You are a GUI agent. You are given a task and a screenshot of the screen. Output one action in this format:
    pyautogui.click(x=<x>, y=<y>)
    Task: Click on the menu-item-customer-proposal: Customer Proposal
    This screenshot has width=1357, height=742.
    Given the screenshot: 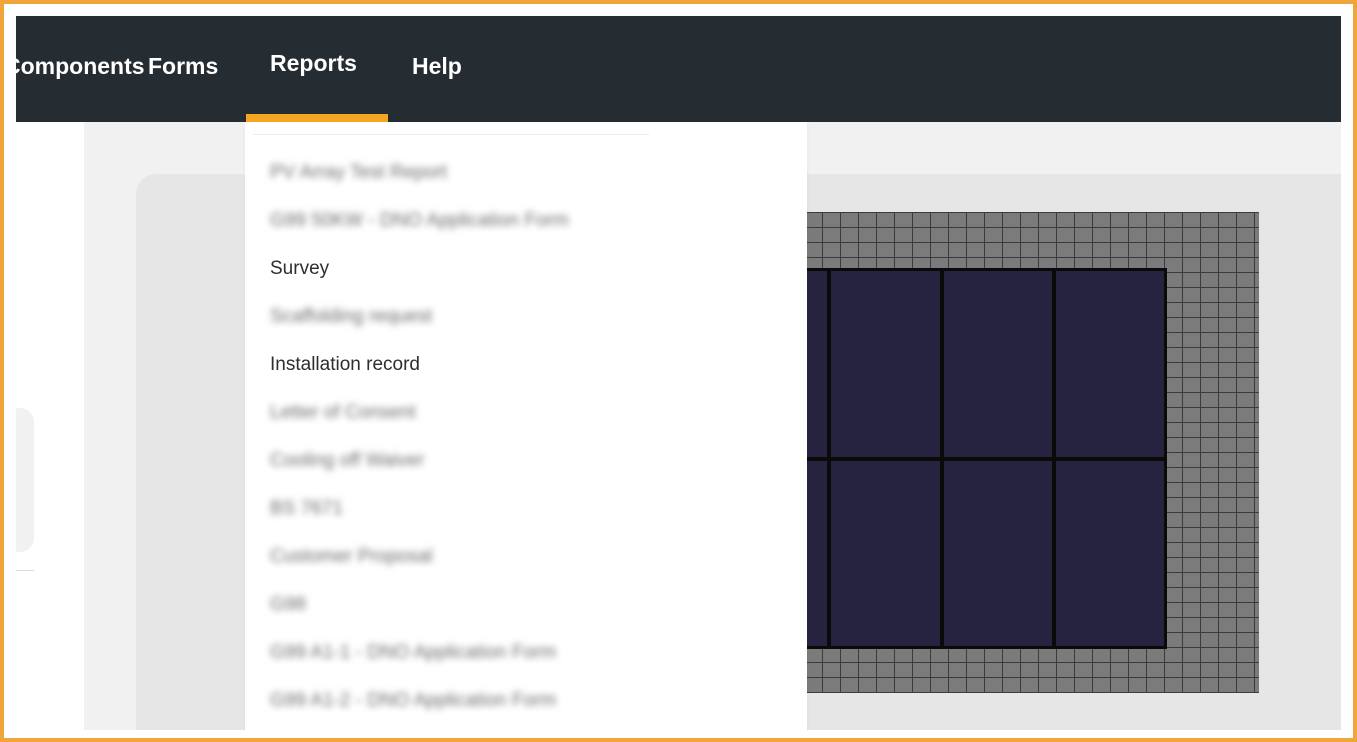 What is the action you would take?
    pyautogui.click(x=351, y=557)
    